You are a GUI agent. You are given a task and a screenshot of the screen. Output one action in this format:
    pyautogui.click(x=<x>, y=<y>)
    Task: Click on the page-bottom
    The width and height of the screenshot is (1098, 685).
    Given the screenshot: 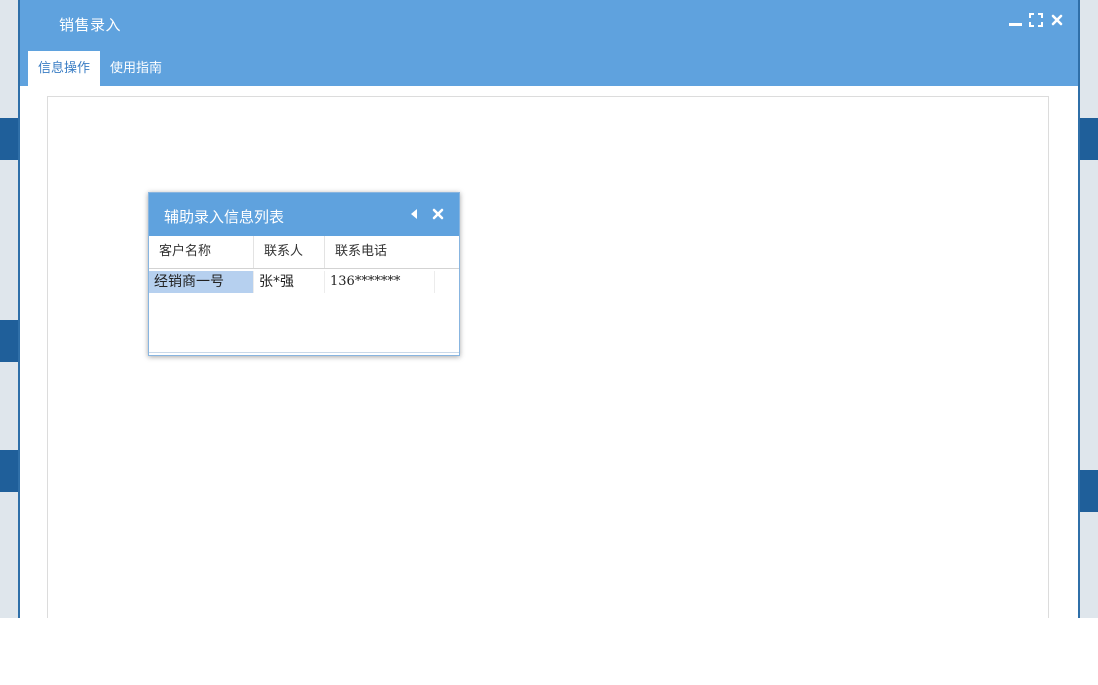 What is the action you would take?
    pyautogui.click(x=549, y=651)
    